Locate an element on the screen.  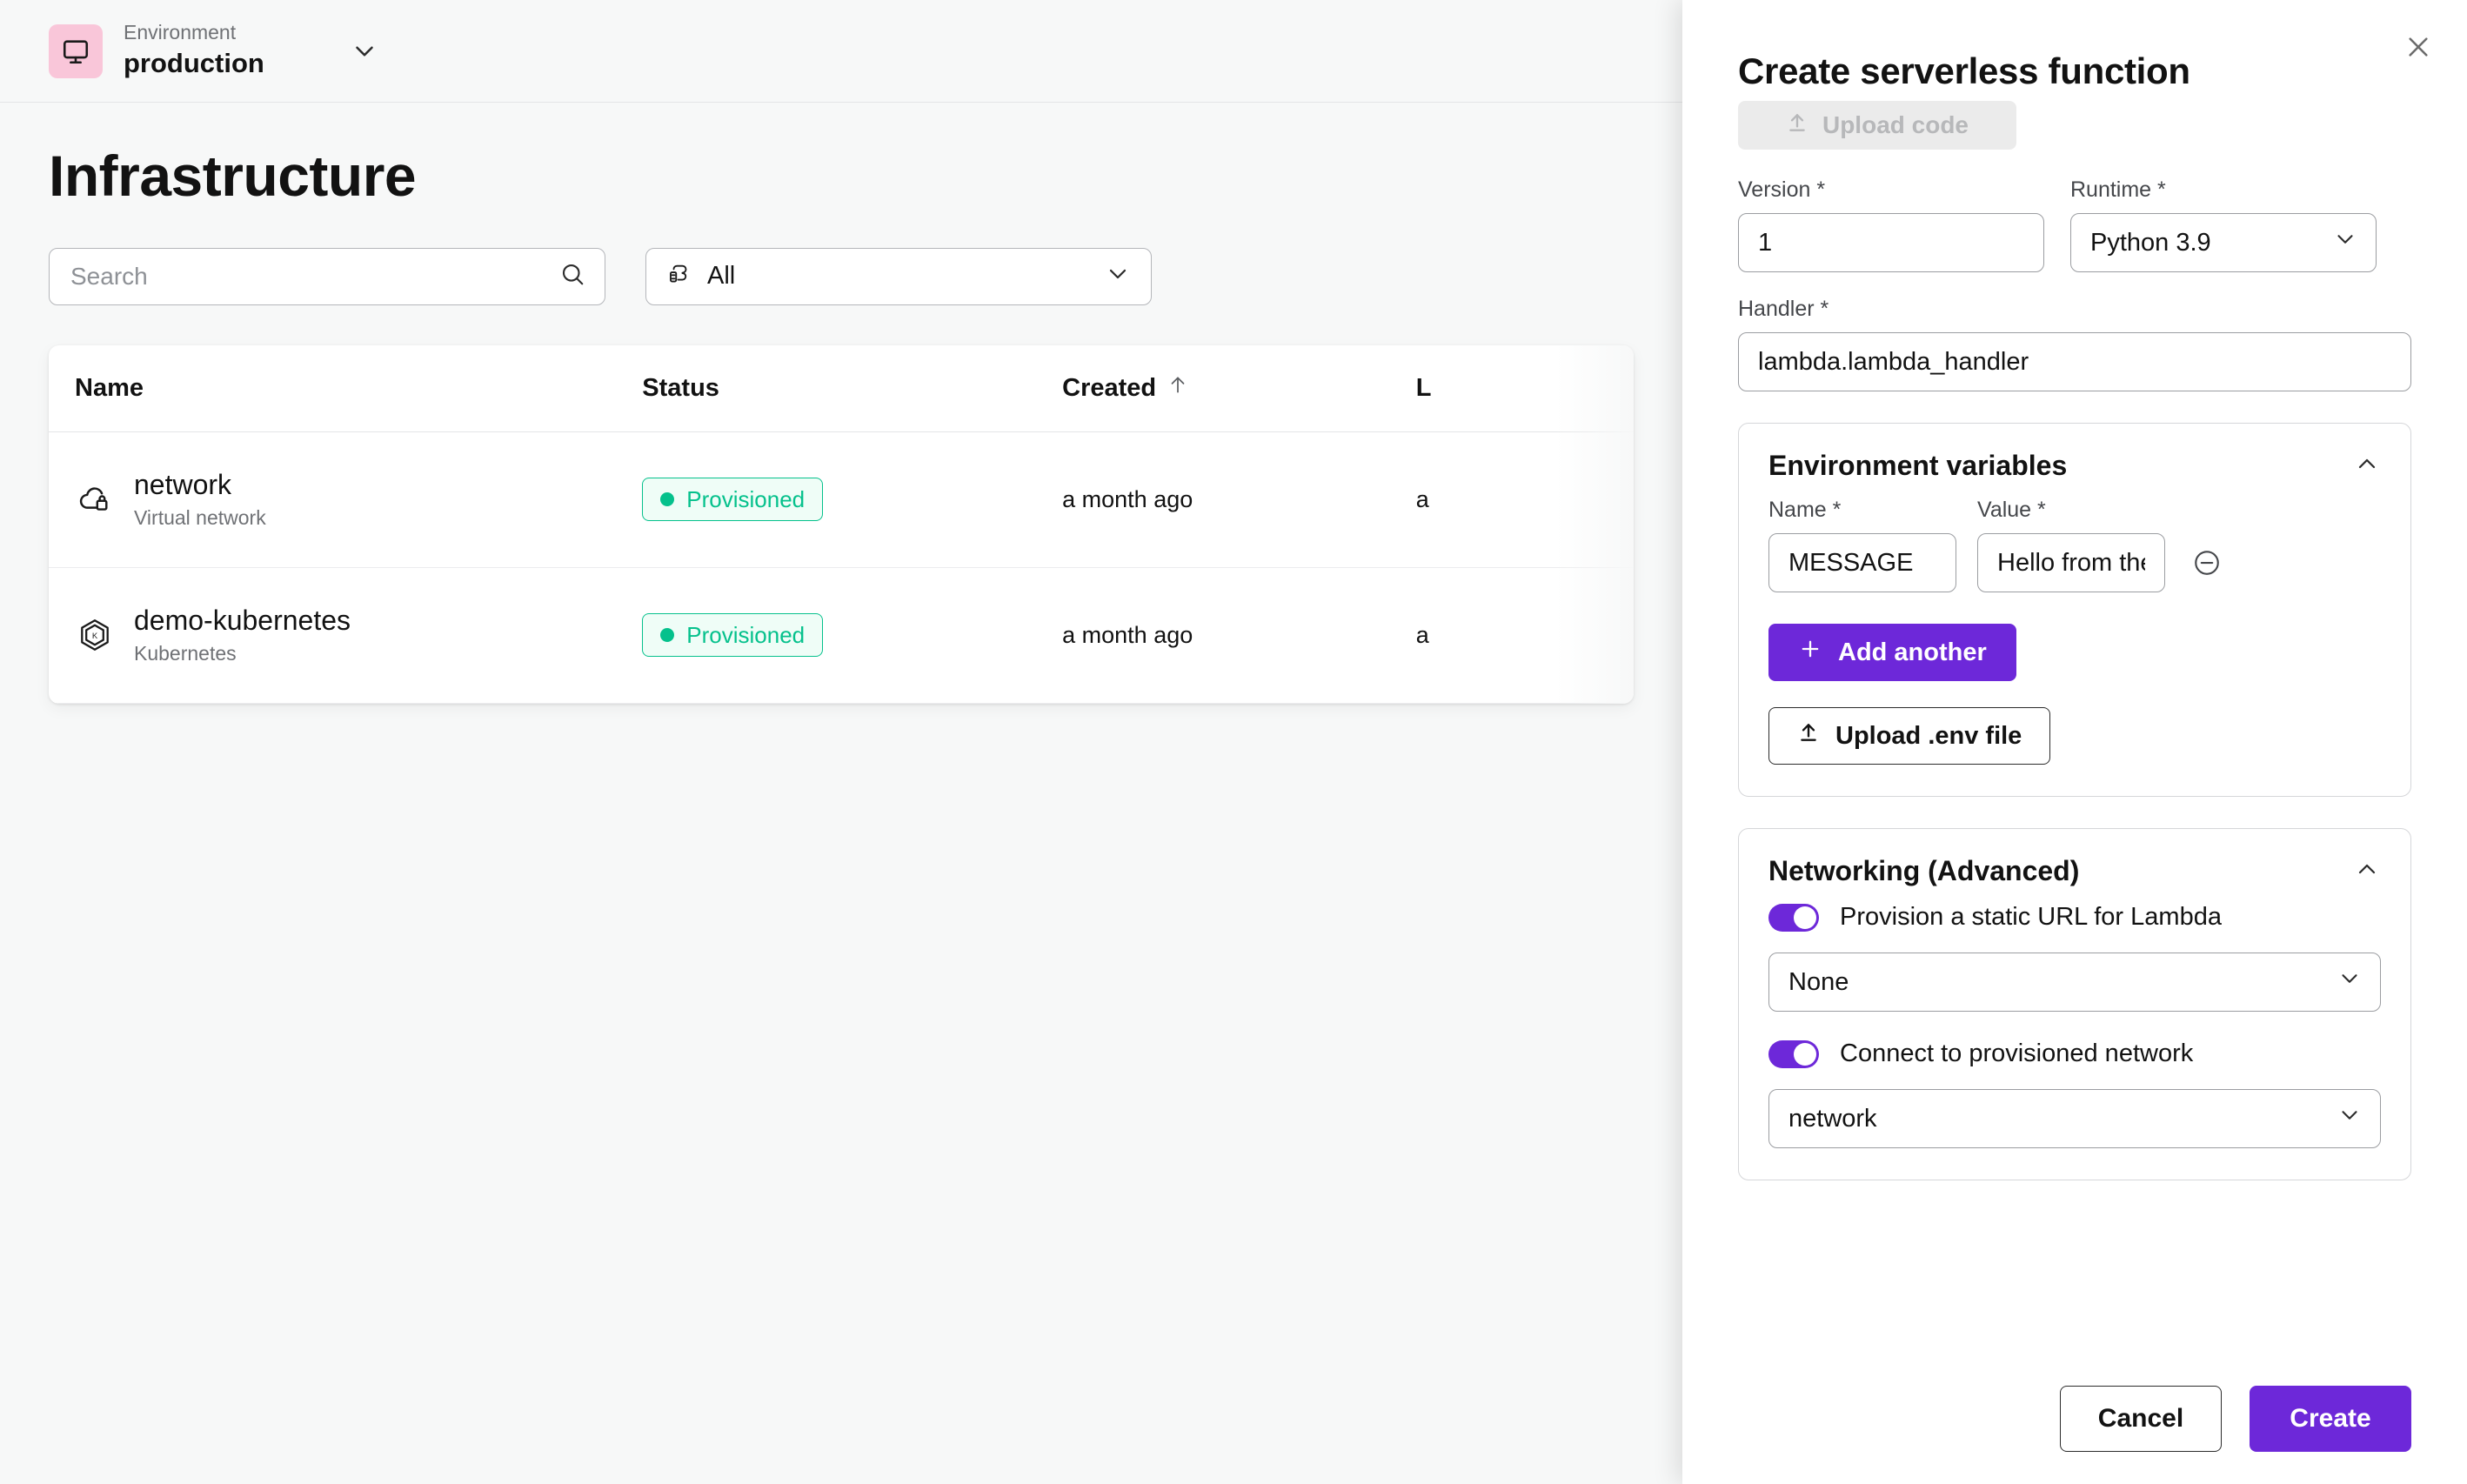
env-var-name-group: Name * MESSAGE is located at coordinates (1862, 545).